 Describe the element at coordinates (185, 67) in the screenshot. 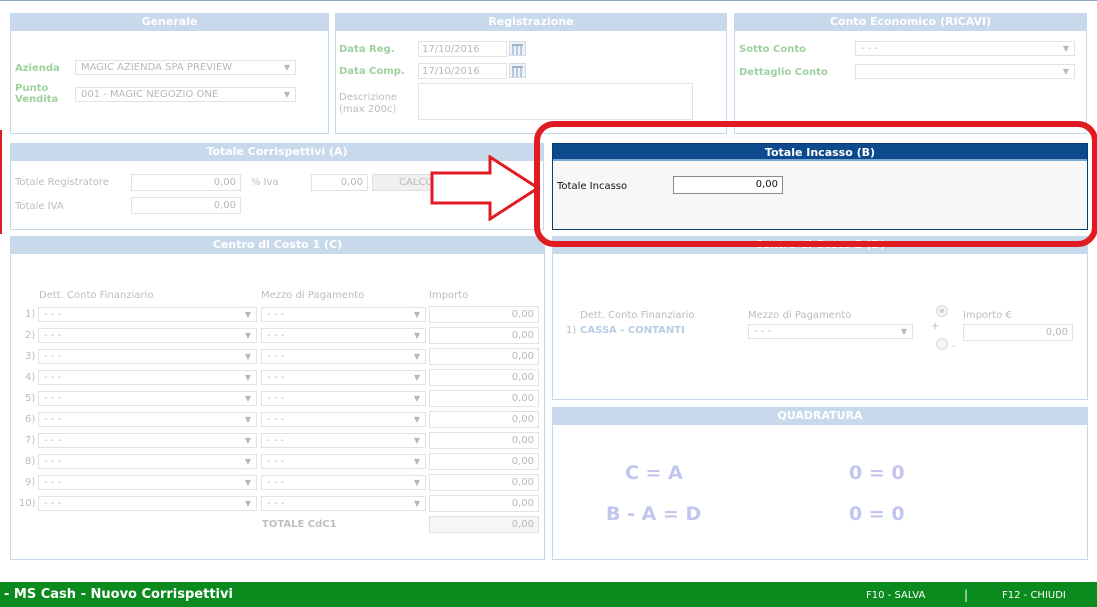

I see `azienda-select: MAGIC AZIENDA SPA PREVIEW ▼` at that location.